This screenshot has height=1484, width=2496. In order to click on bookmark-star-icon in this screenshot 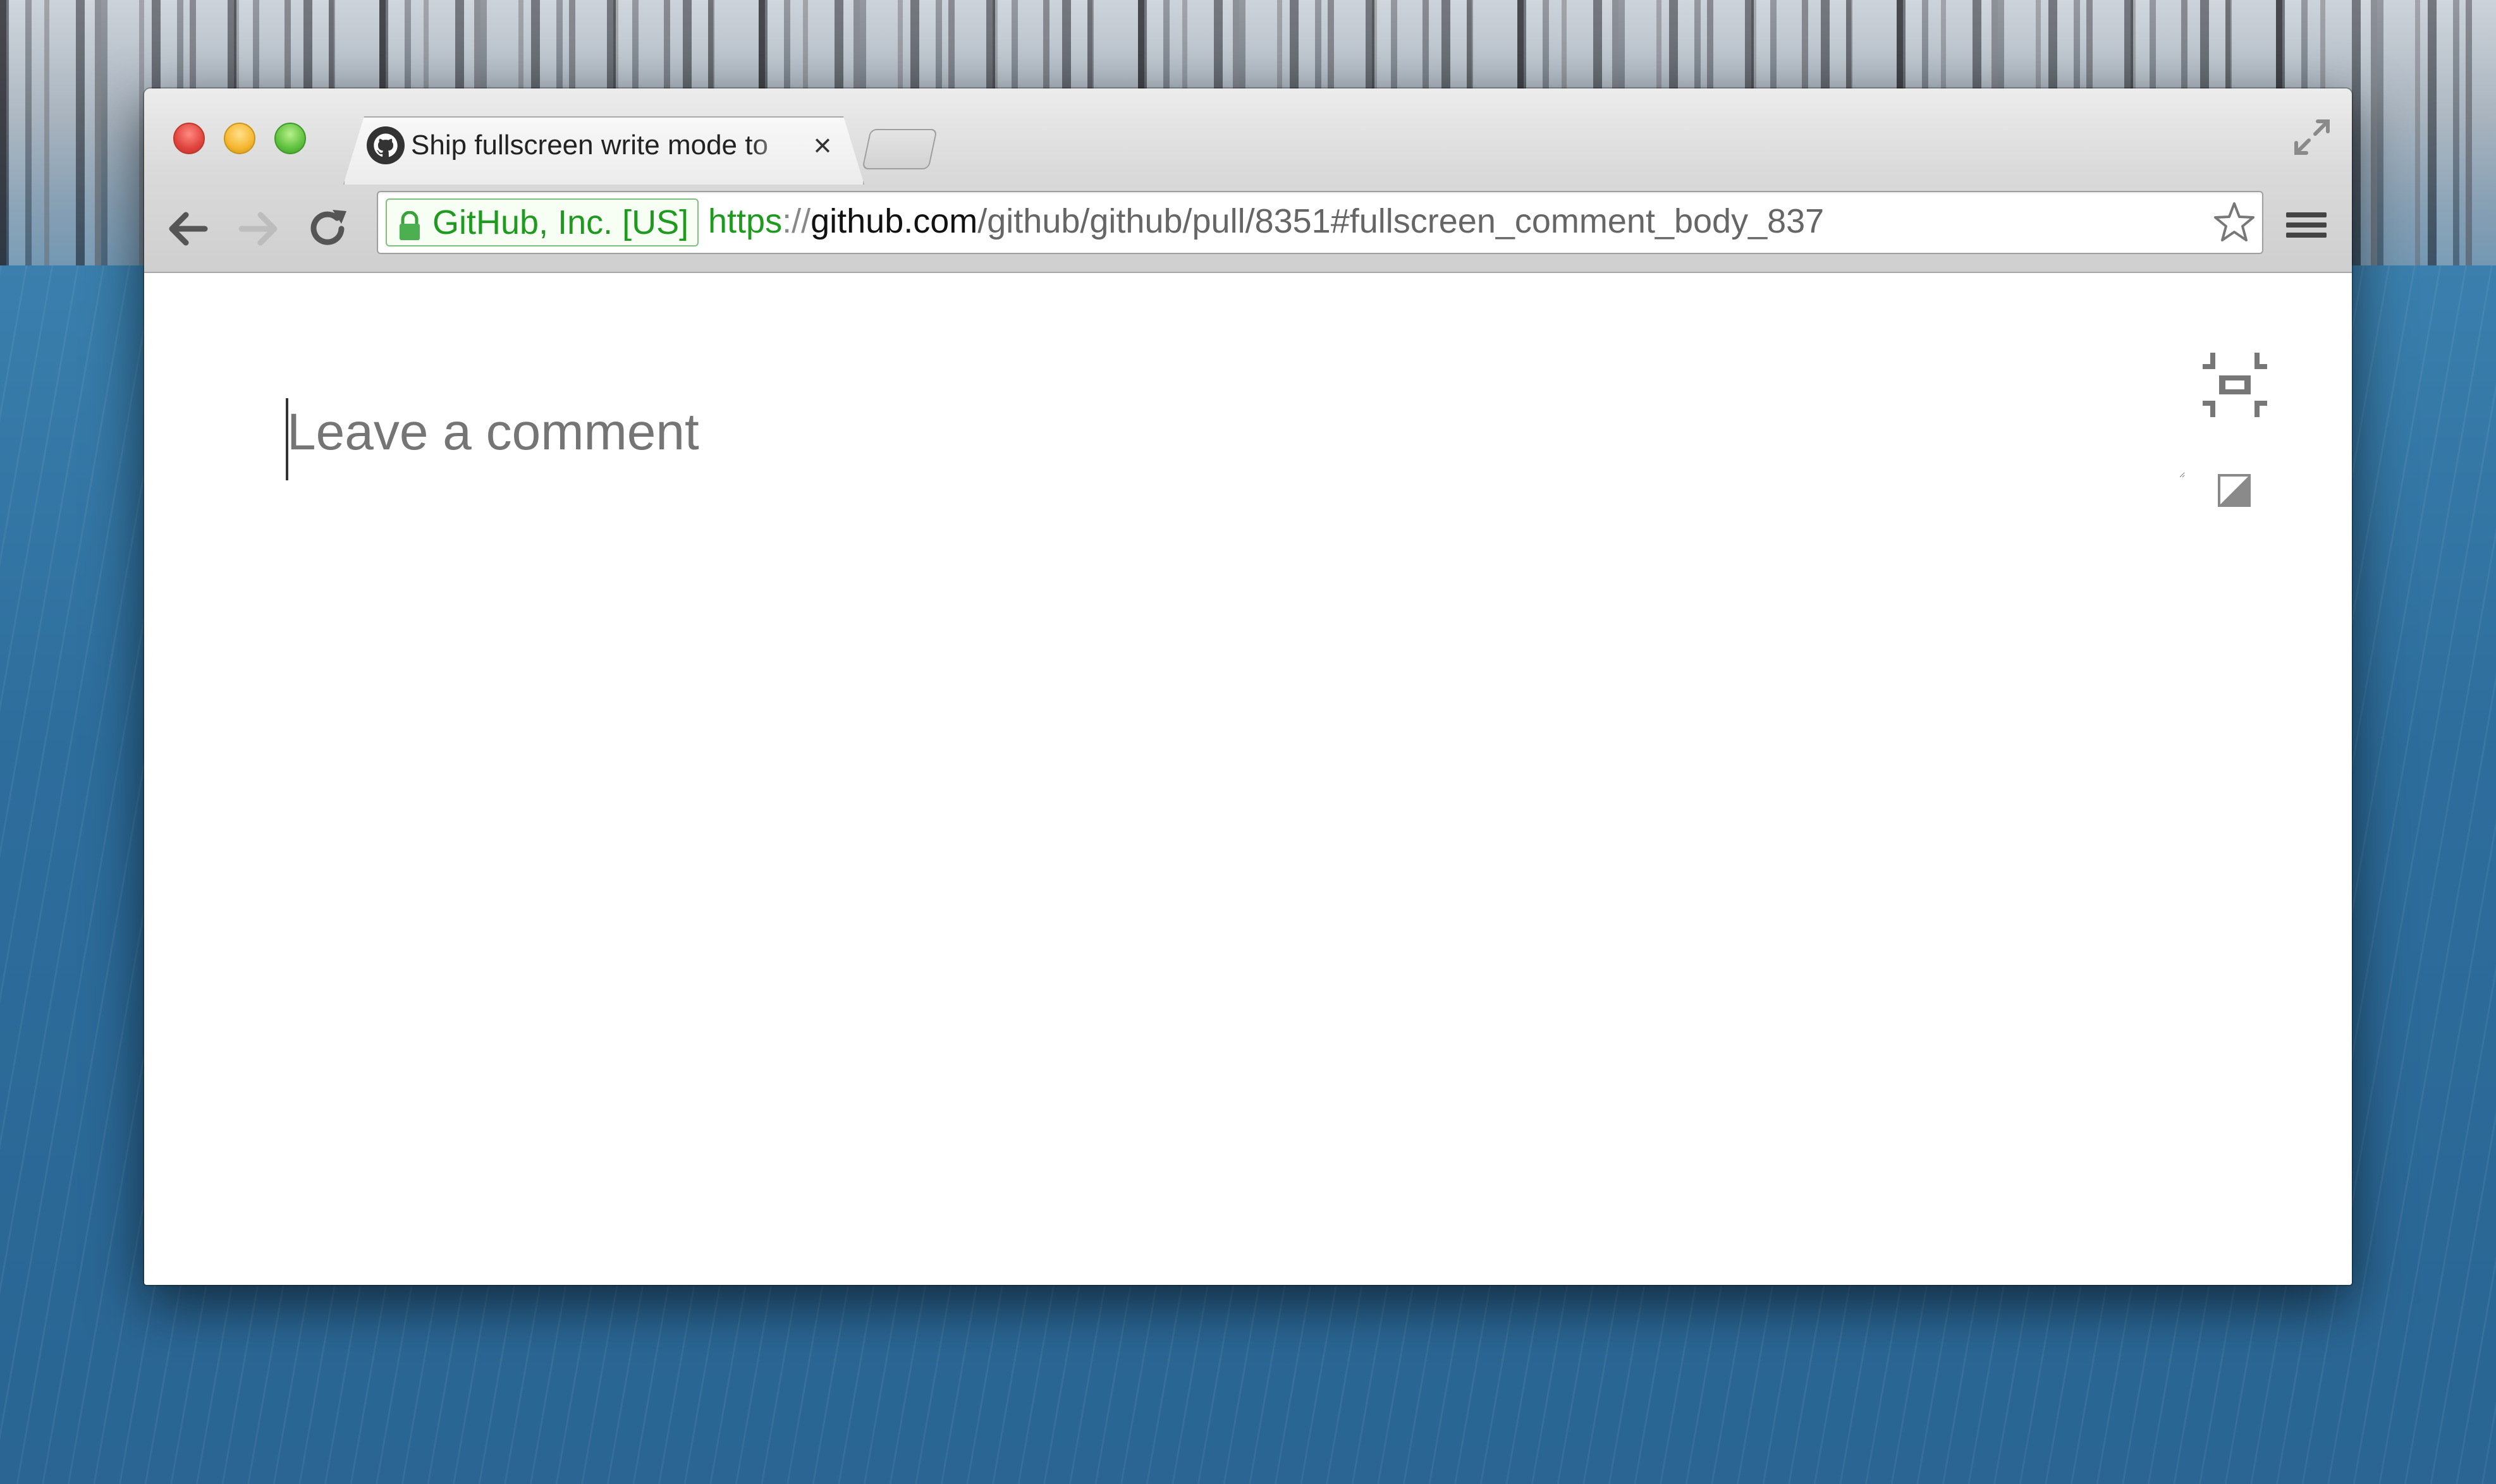, I will do `click(2234, 223)`.